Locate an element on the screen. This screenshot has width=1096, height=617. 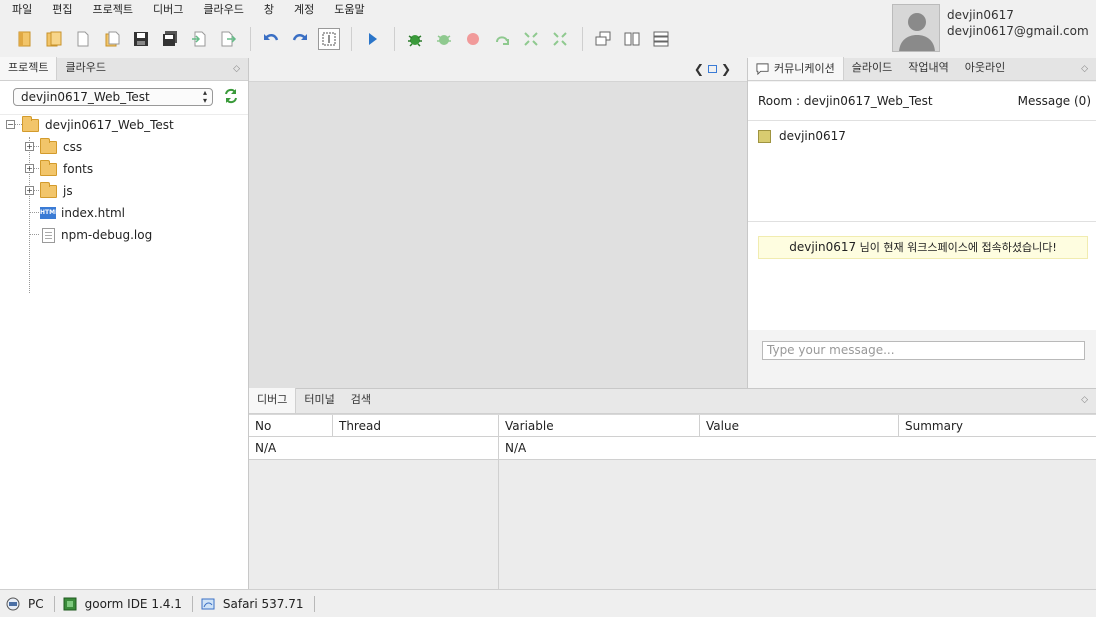
split-vertical-icon is located at coordinates (632, 39).